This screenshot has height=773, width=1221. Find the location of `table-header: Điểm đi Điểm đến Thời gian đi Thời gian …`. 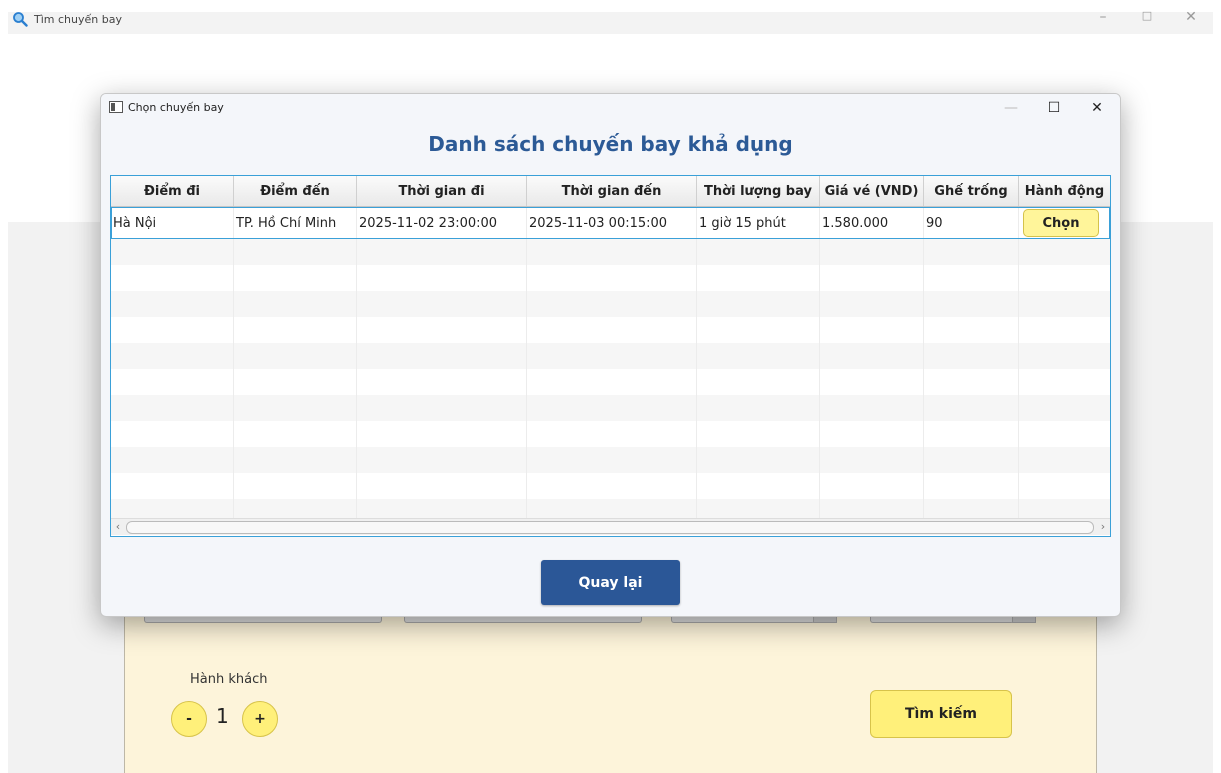

table-header: Điểm đi Điểm đến Thời gian đi Thời gian … is located at coordinates (610, 191).